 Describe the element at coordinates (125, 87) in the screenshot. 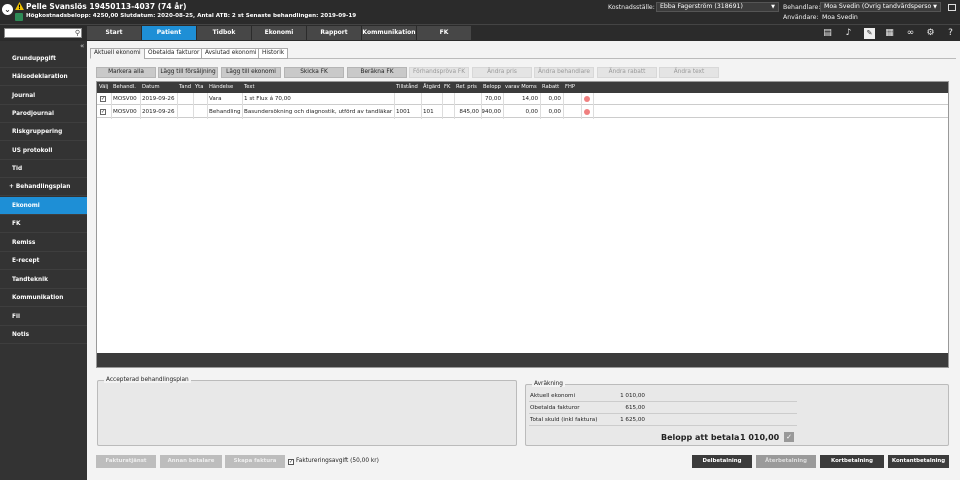

I see `col-behandl: Behandl.` at that location.